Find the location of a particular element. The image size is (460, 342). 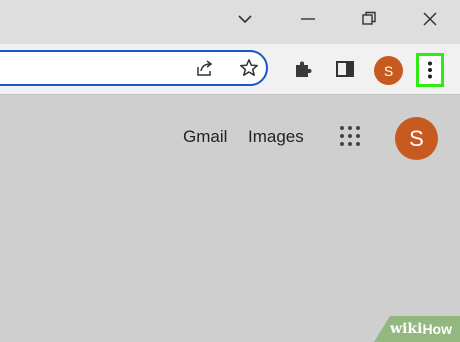

profile-initial: S is located at coordinates (388, 70).